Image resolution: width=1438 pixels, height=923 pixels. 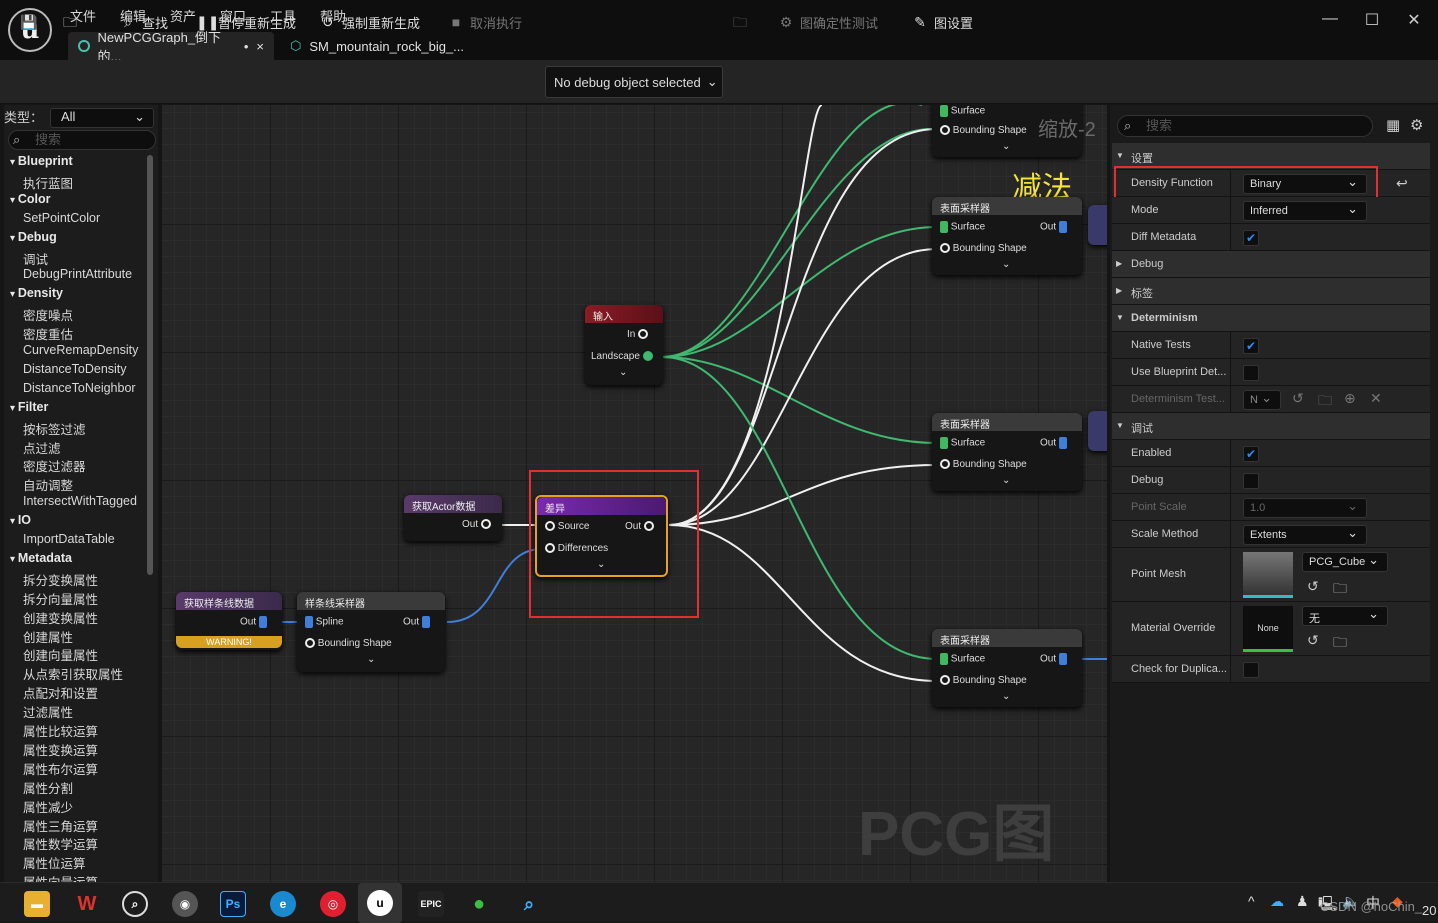 I want to click on mesh-thumbnail, so click(x=1268, y=575).